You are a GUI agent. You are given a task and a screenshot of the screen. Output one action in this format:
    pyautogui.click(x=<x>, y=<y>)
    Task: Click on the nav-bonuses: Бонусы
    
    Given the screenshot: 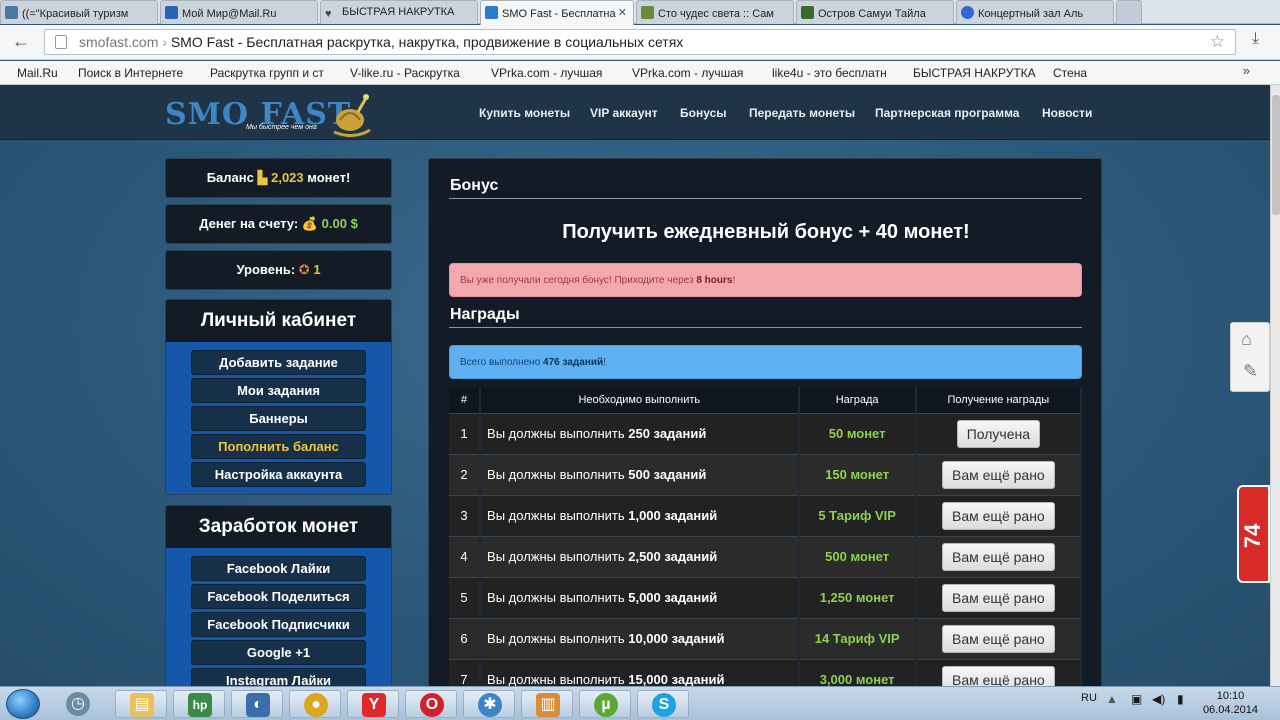 What is the action you would take?
    pyautogui.click(x=703, y=113)
    